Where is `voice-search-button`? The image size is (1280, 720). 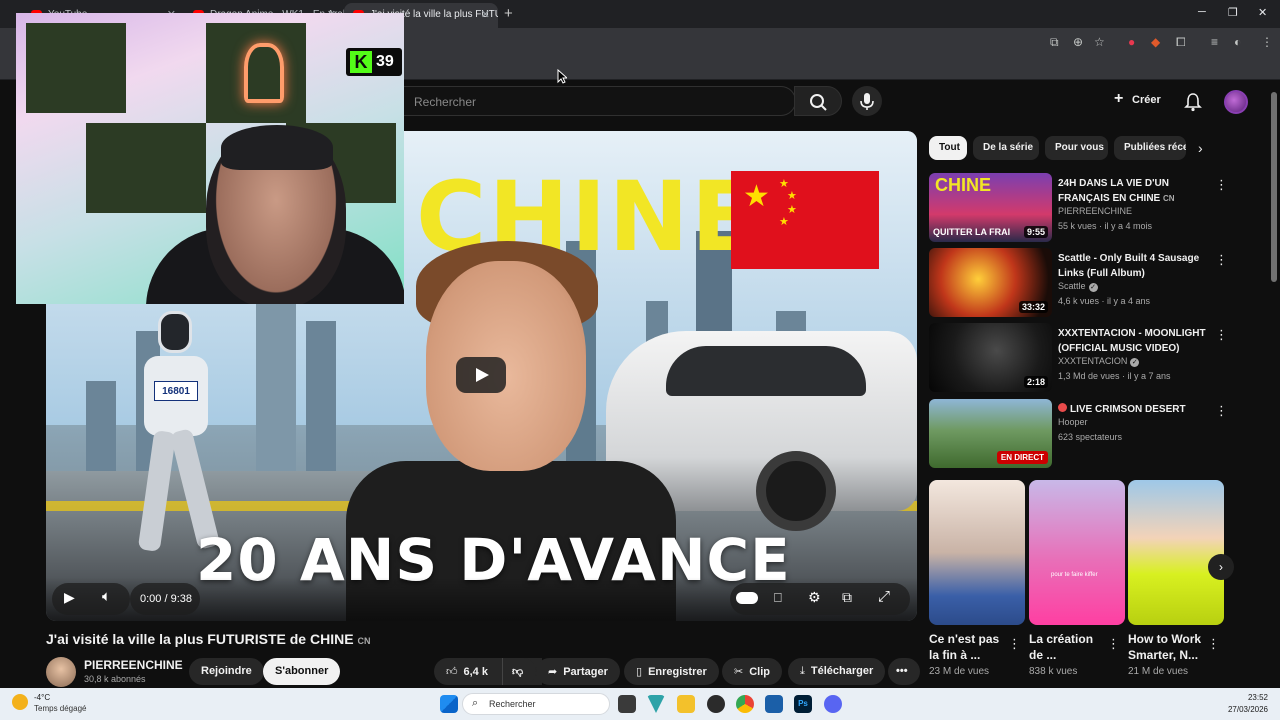 voice-search-button is located at coordinates (867, 101).